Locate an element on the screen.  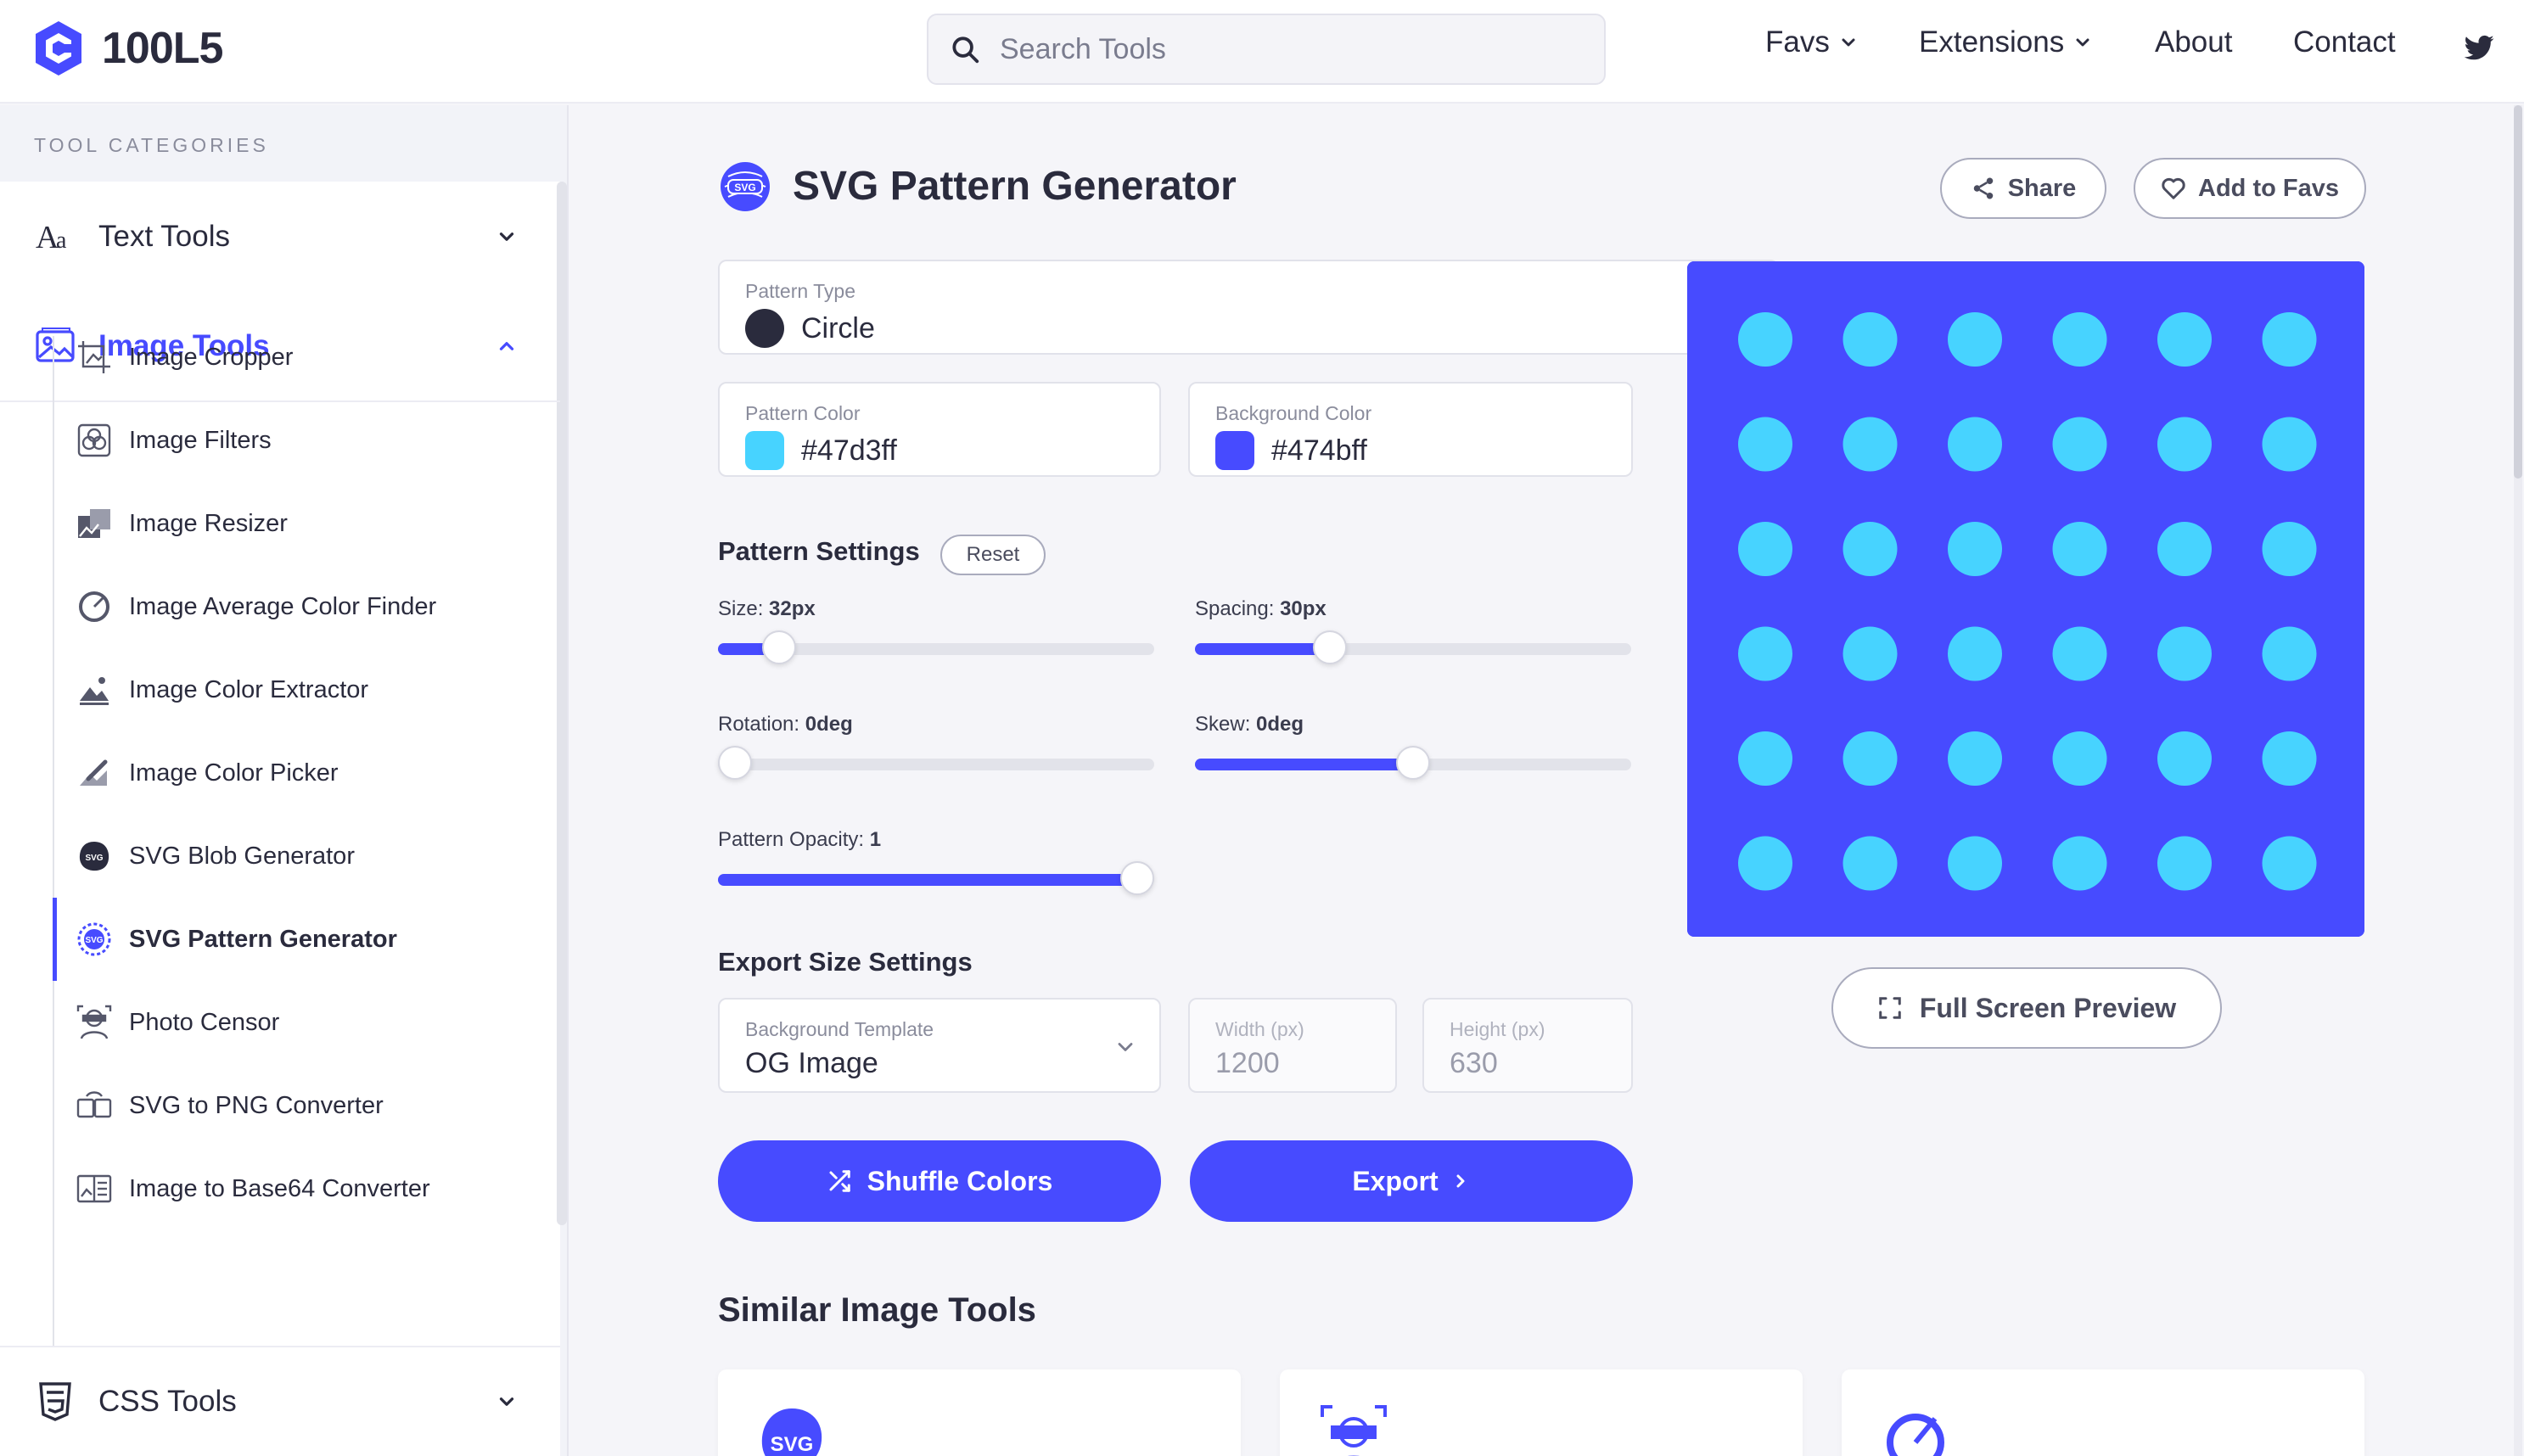
text-icon: Aa is located at coordinates (55, 237).